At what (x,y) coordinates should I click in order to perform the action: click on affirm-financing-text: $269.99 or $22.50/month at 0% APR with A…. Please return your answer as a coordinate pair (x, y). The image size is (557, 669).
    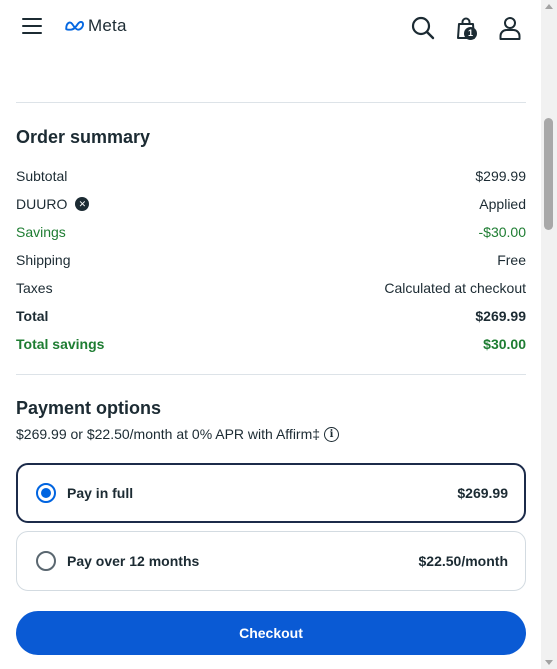
    Looking at the image, I should click on (178, 434).